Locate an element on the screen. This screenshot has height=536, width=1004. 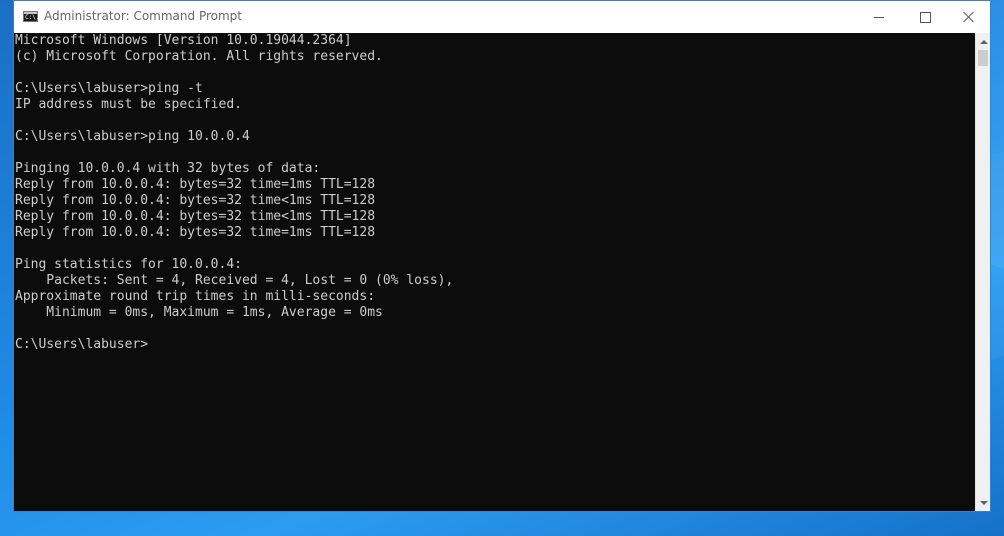
maximize-button is located at coordinates (925, 17).